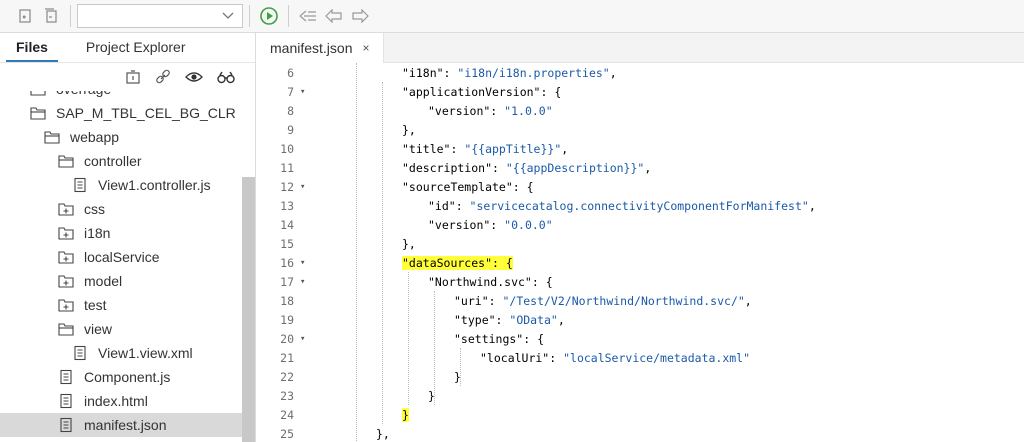  I want to click on undo-file-icon, so click(25, 16).